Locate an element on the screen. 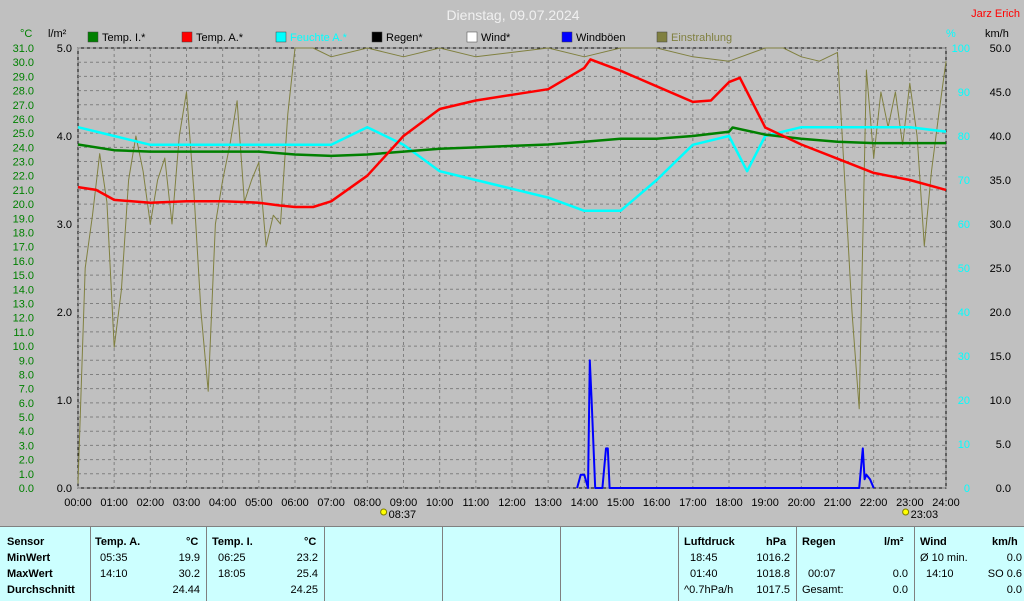 This screenshot has width=1024, height=601. time-tick-label: 18:00 is located at coordinates (729, 503).